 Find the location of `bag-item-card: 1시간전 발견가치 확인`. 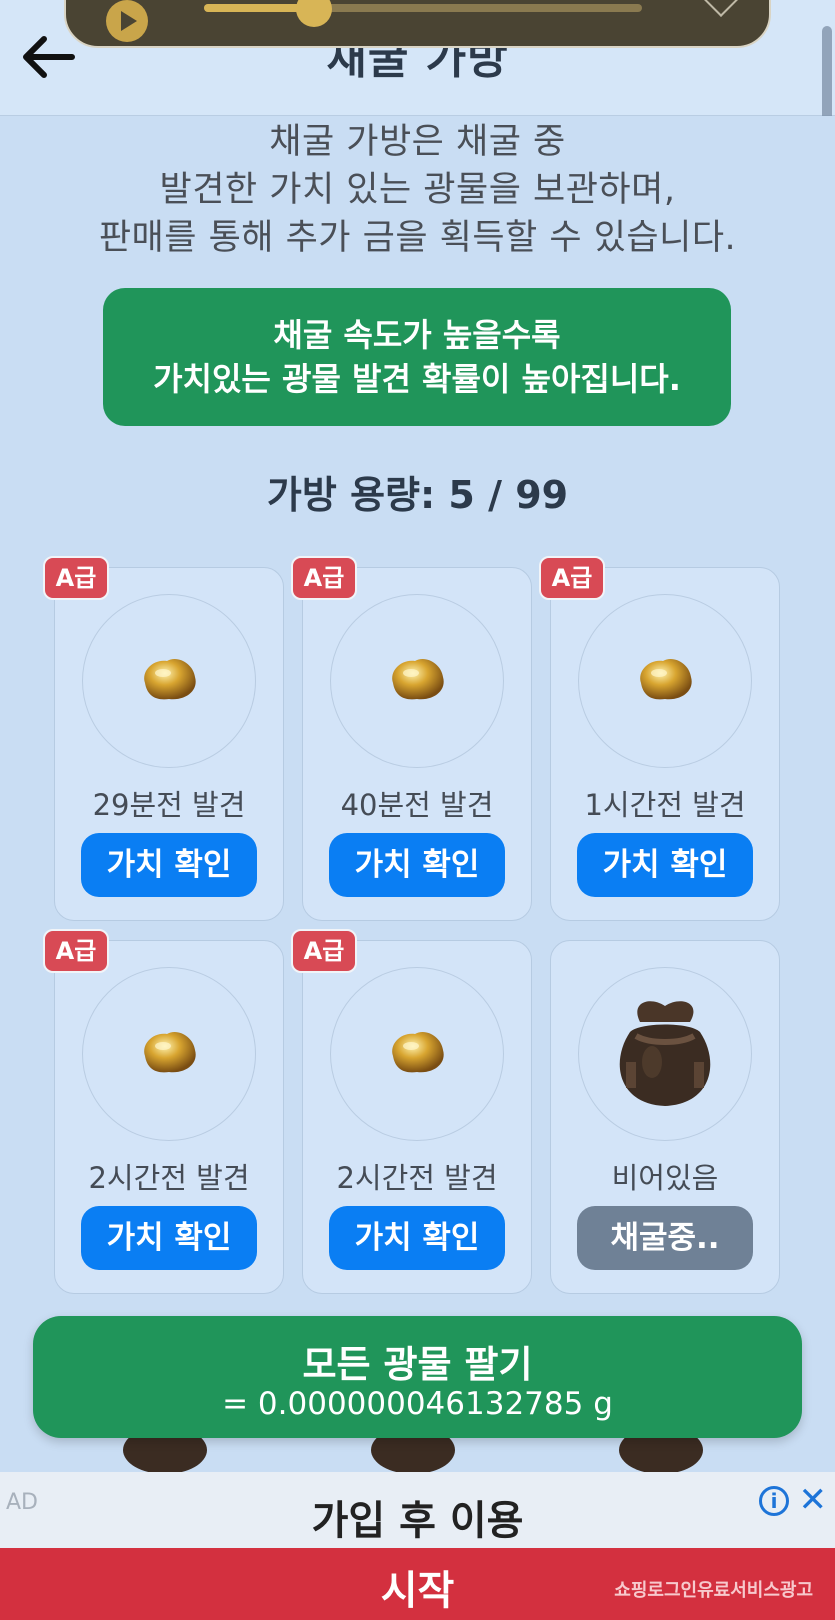

bag-item-card: 1시간전 발견가치 확인 is located at coordinates (665, 744).